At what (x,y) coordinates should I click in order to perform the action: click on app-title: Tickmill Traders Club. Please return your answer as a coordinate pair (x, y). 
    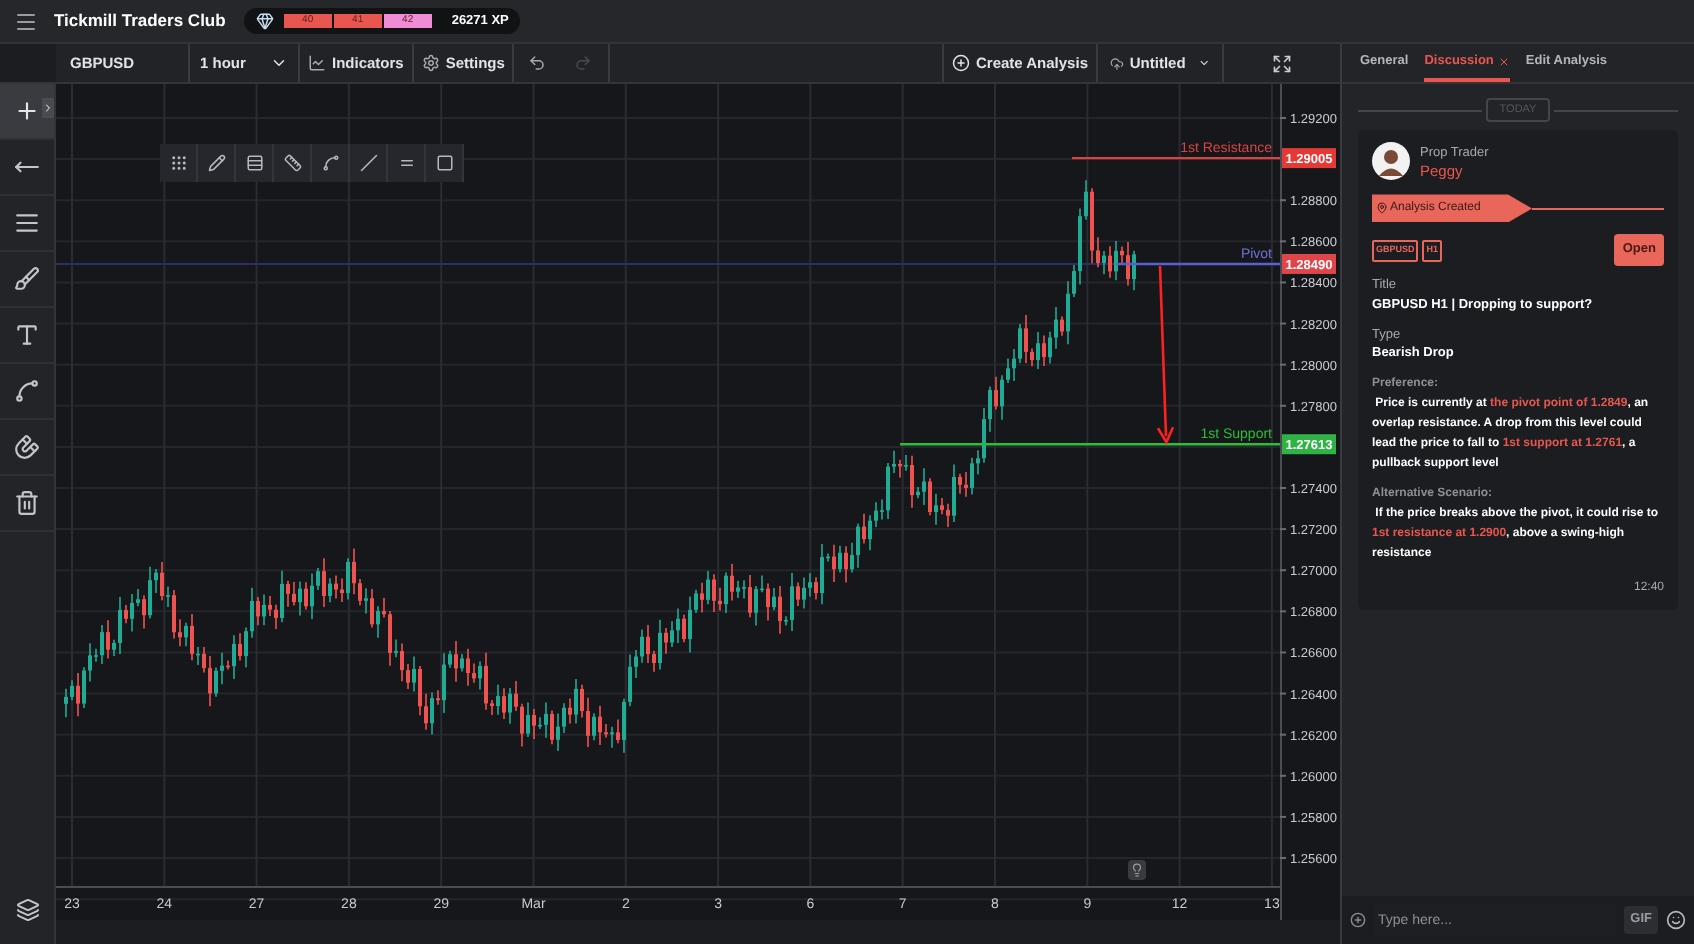
    Looking at the image, I should click on (140, 21).